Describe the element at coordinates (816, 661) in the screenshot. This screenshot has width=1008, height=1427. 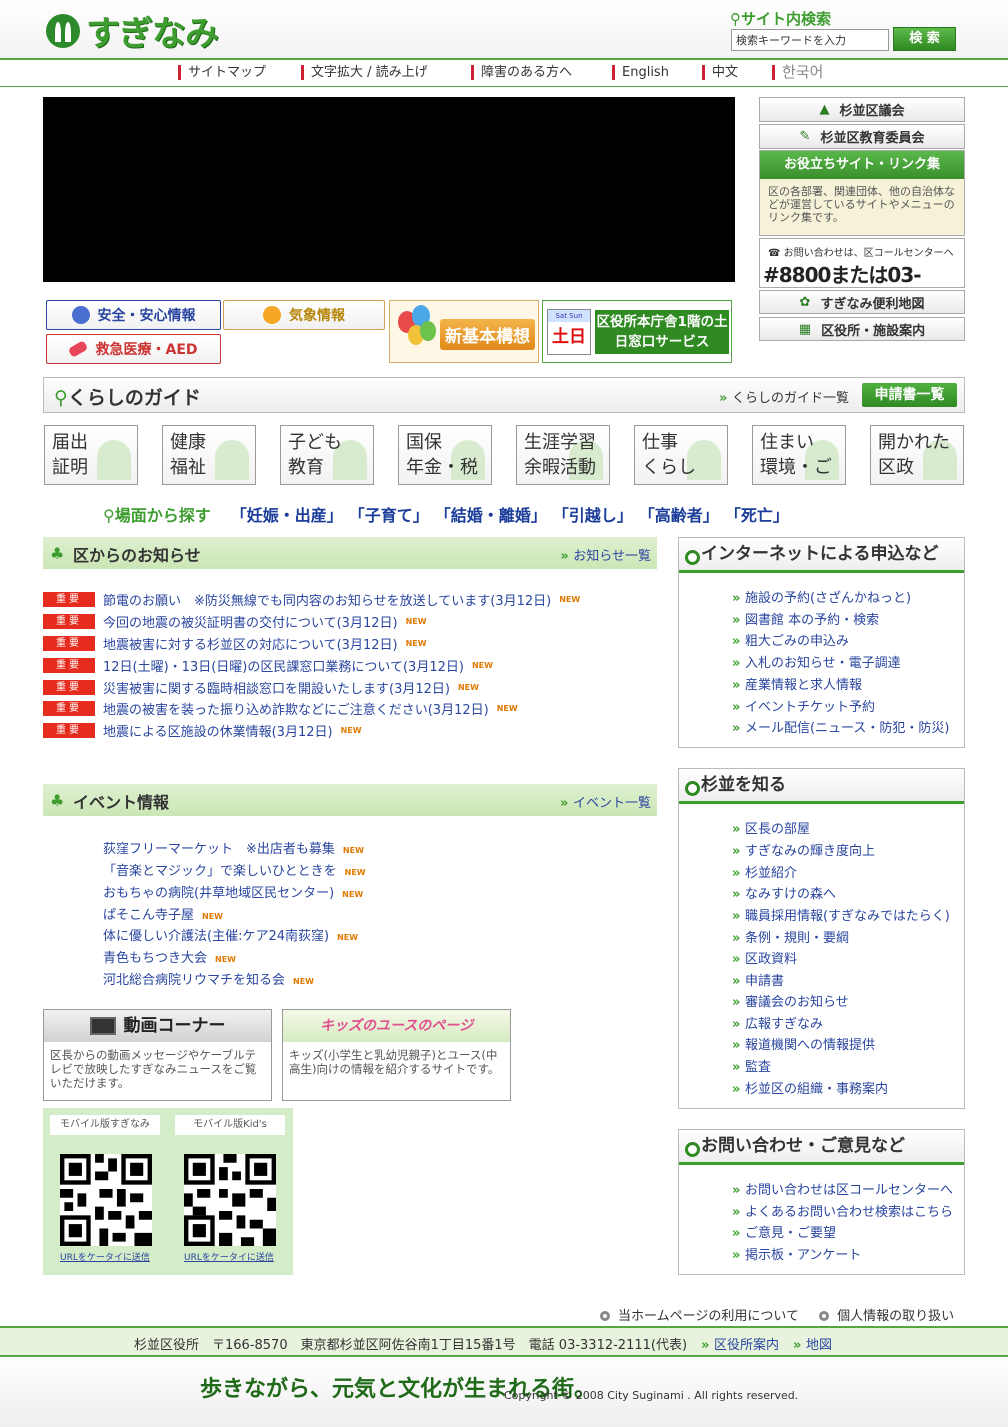
I see `internet-link: 入札のお知らせ・電子調達` at that location.